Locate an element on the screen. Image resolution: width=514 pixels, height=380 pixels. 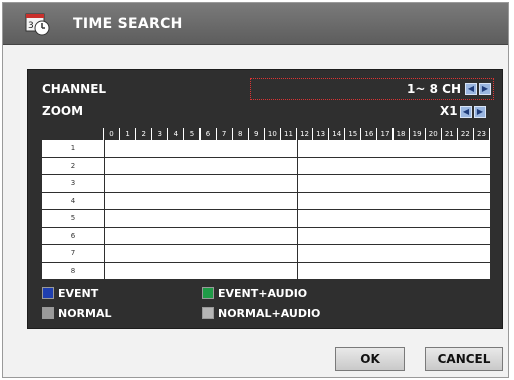
hour-header: 21 is located at coordinates (449, 134).